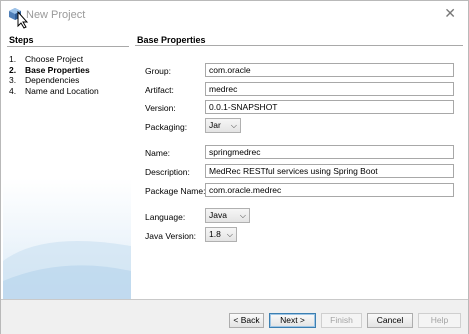 The image size is (469, 334). I want to click on step-item: 4. Name and Location, so click(54, 91).